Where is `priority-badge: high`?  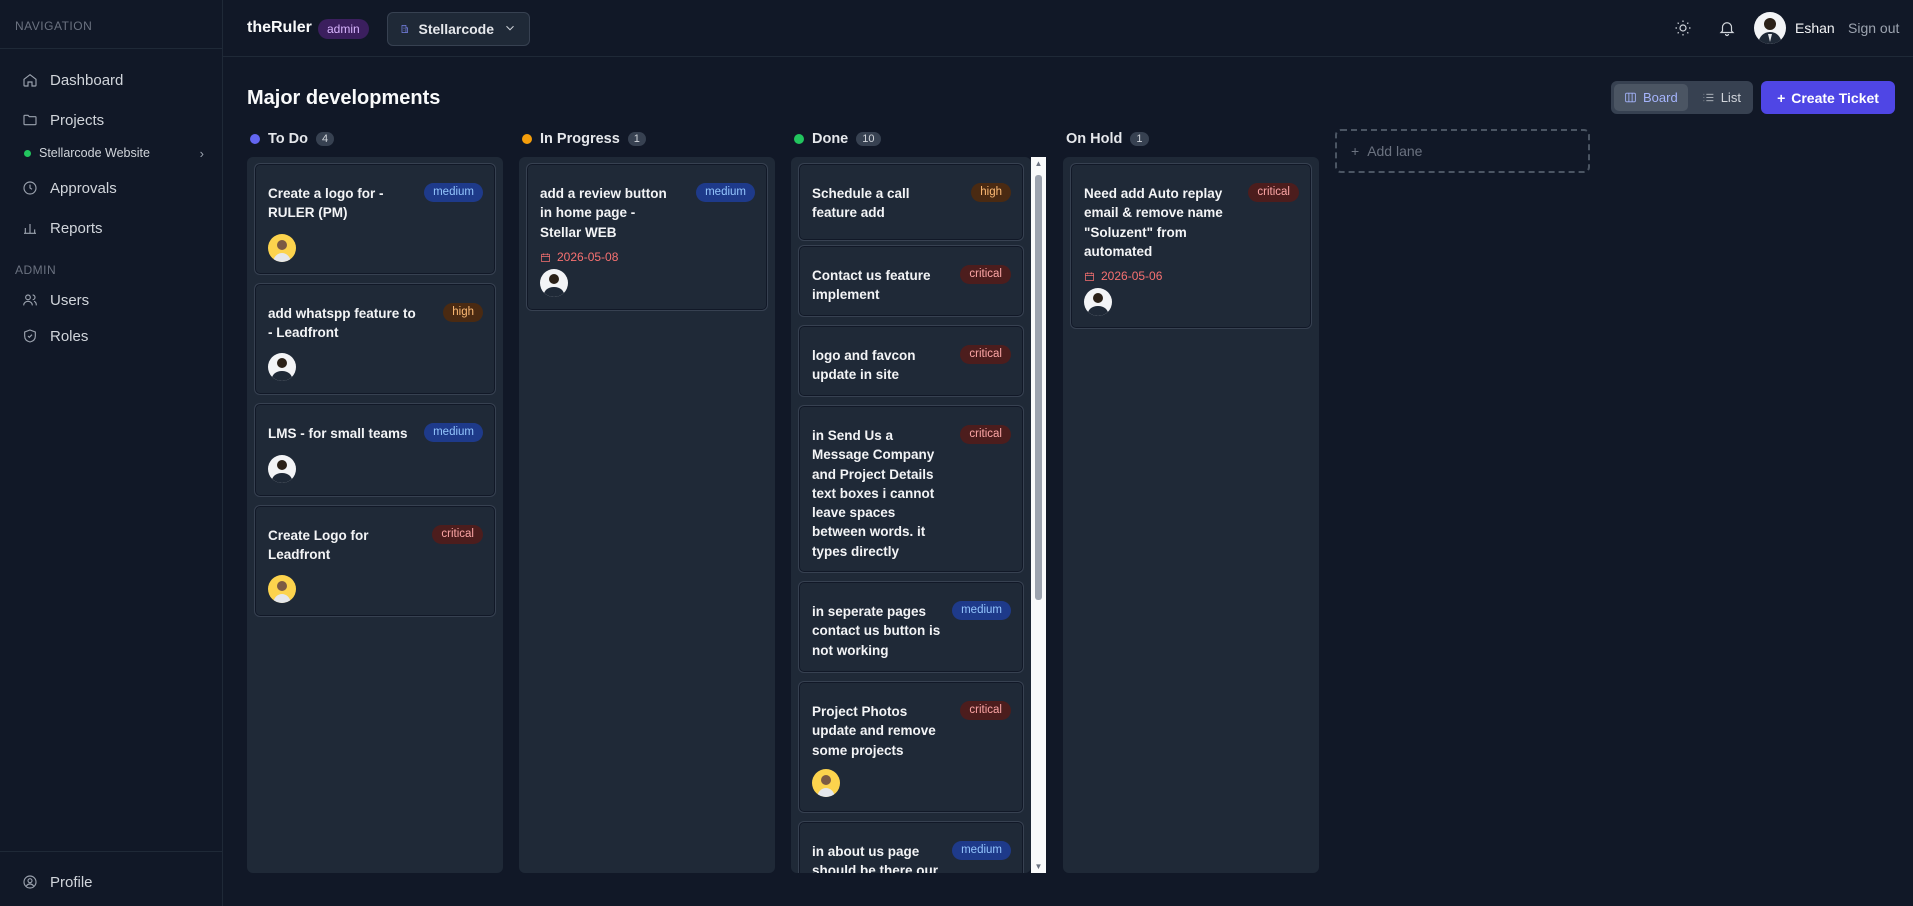 priority-badge: high is located at coordinates (463, 312).